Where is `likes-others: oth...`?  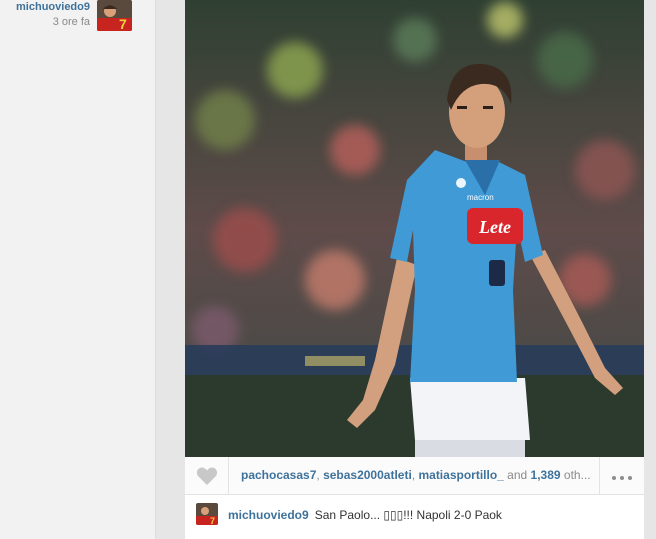 likes-others: oth... is located at coordinates (575, 475).